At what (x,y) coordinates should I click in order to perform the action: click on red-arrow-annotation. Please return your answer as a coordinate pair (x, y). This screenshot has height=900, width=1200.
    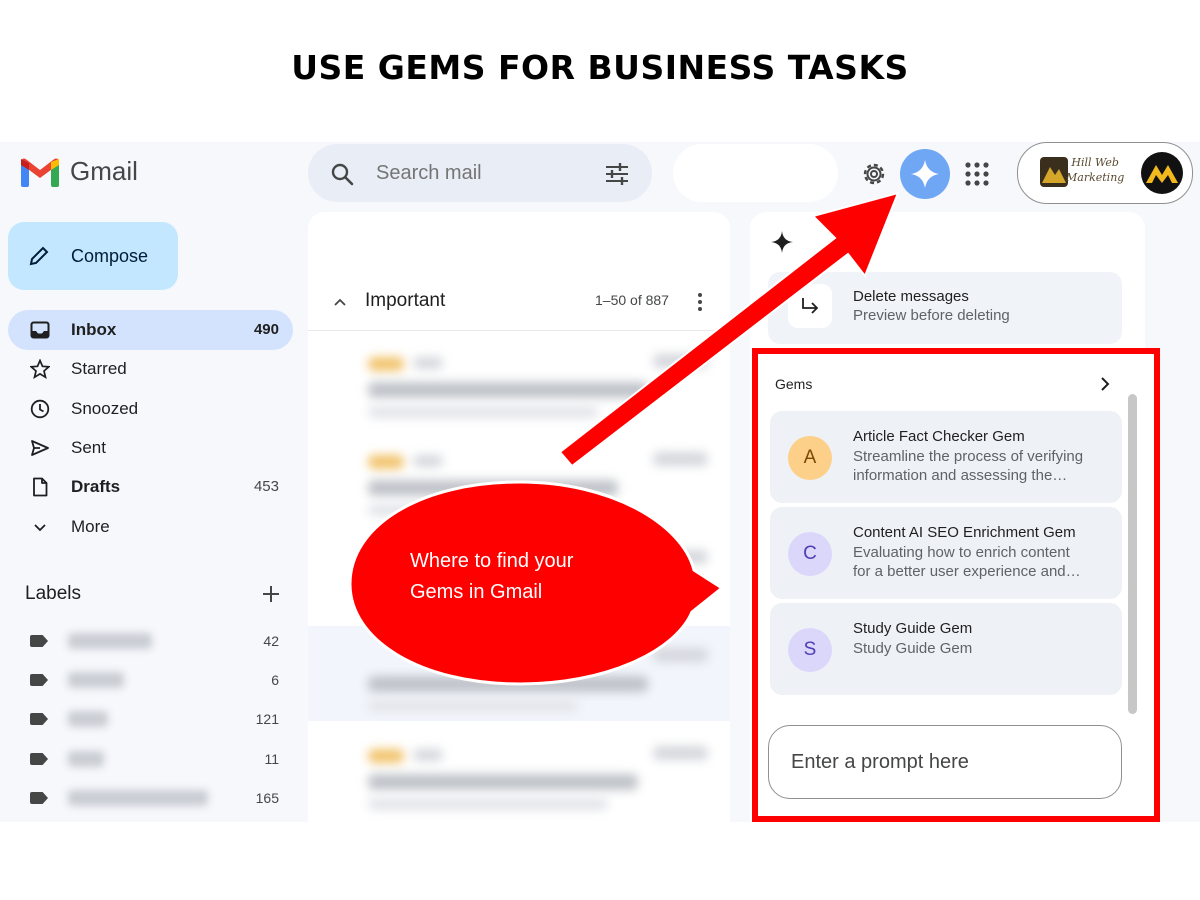
    Looking at the image, I should click on (729, 329).